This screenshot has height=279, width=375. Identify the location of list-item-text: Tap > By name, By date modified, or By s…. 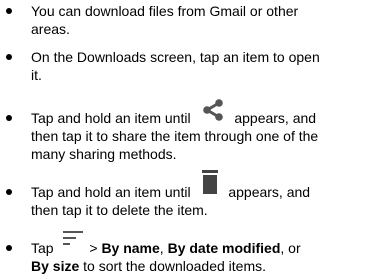
(196, 253).